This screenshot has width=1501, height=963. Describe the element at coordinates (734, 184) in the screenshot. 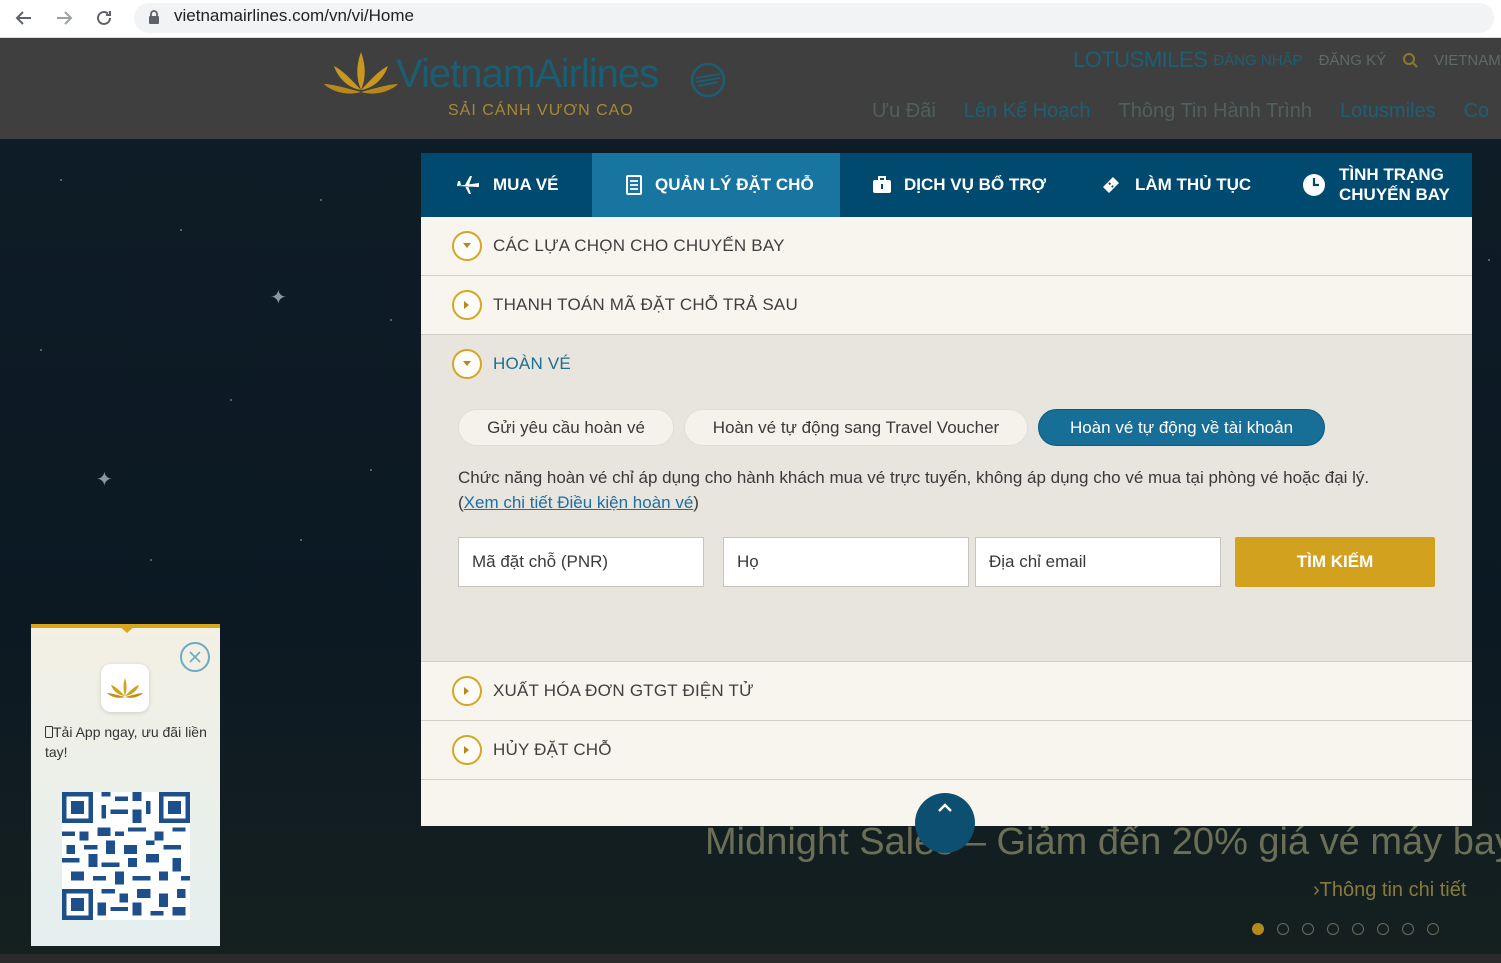

I see `tab-label: QUẢN LÝ ĐẶT CHỖ` at that location.